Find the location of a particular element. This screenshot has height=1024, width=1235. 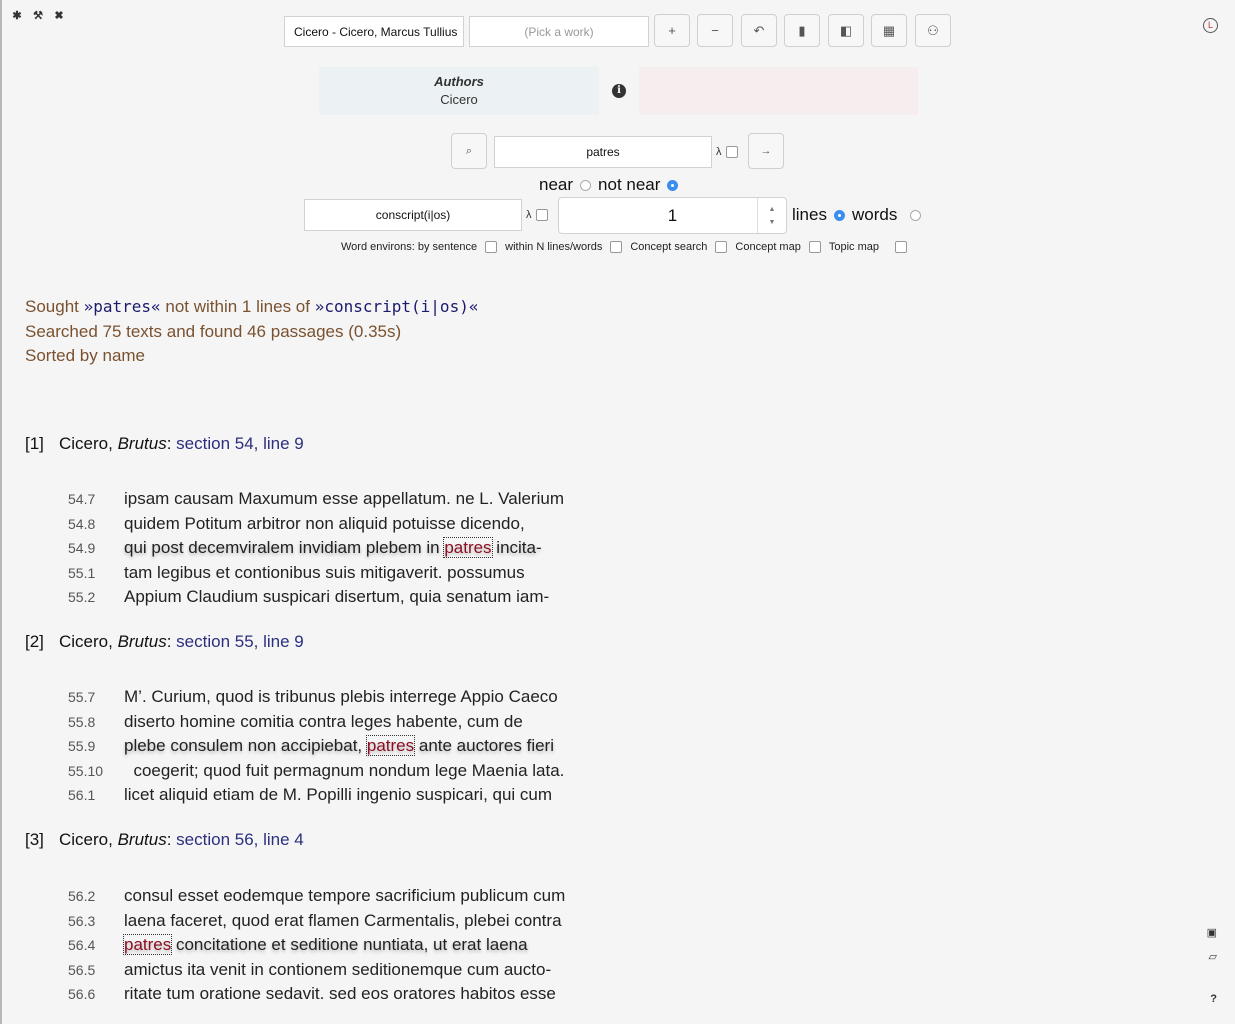

close-icon: ✖ is located at coordinates (59, 15).